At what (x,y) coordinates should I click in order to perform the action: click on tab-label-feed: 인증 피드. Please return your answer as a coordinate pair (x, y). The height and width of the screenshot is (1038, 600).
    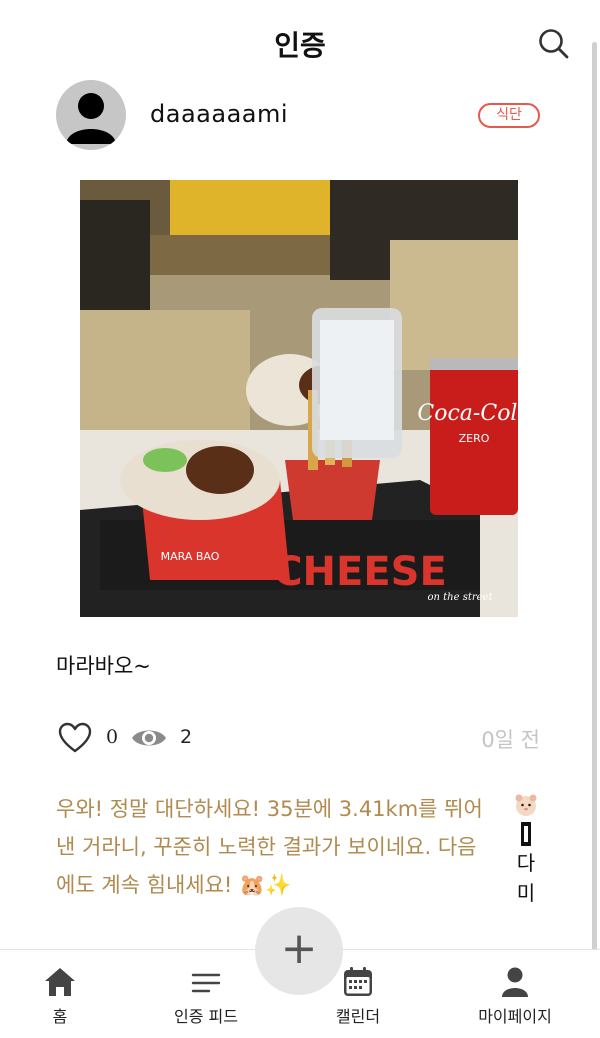
    Looking at the image, I should click on (206, 1016).